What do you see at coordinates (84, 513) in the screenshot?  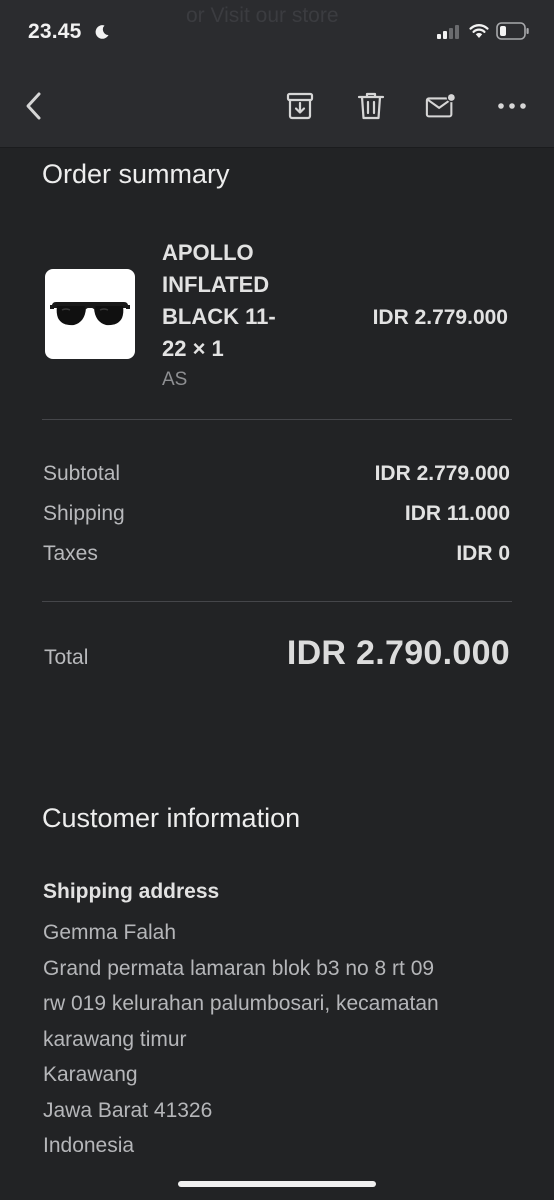 I see `shipping-label: Shipping` at bounding box center [84, 513].